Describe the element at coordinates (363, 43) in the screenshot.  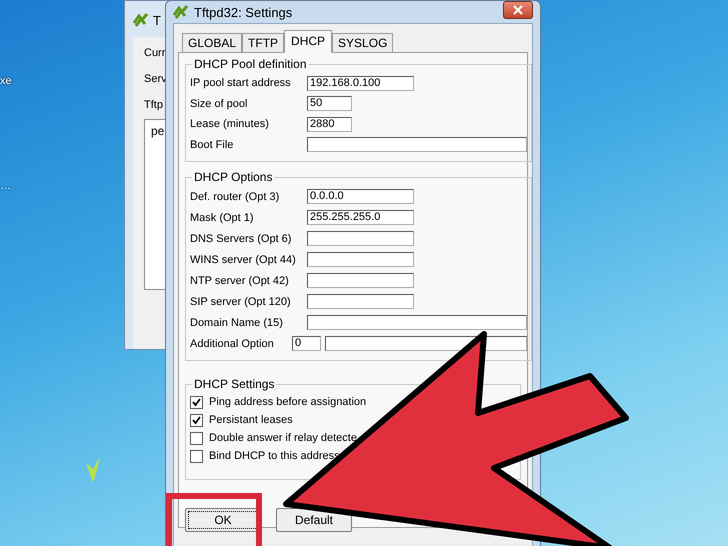
I see `tab: SYSLOG` at that location.